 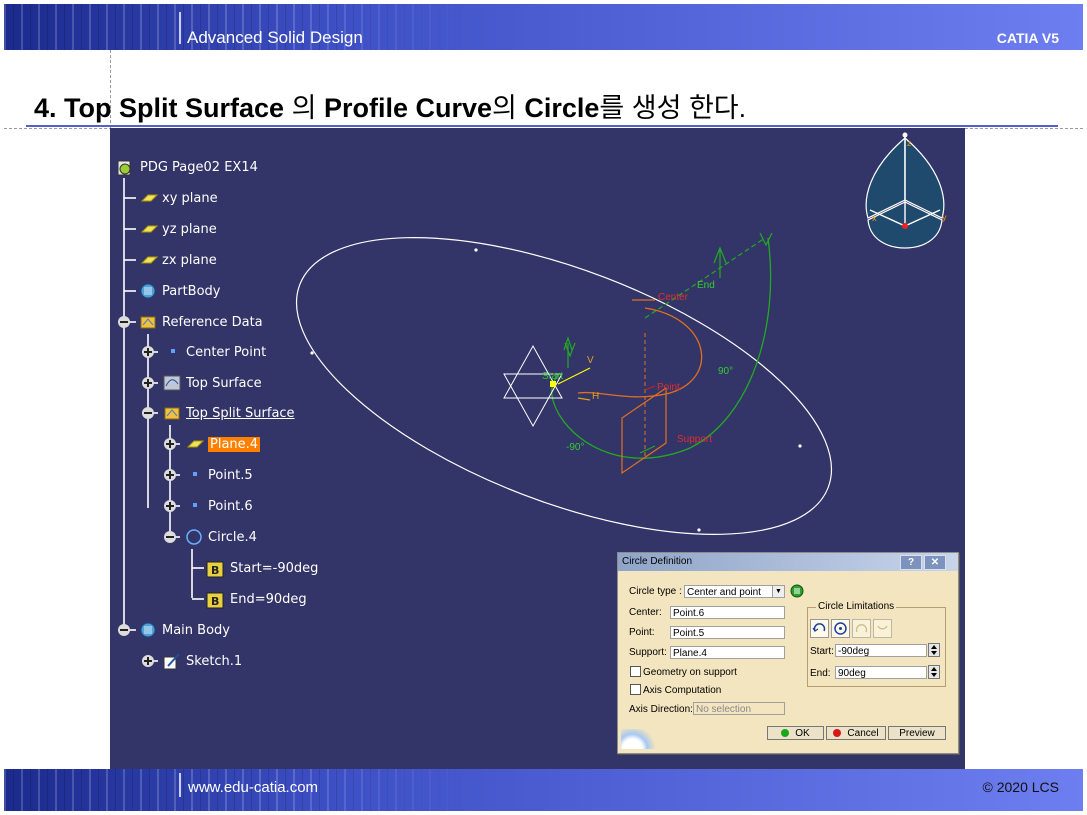 What do you see at coordinates (224, 383) in the screenshot?
I see `tree-item-label: Top Surface` at bounding box center [224, 383].